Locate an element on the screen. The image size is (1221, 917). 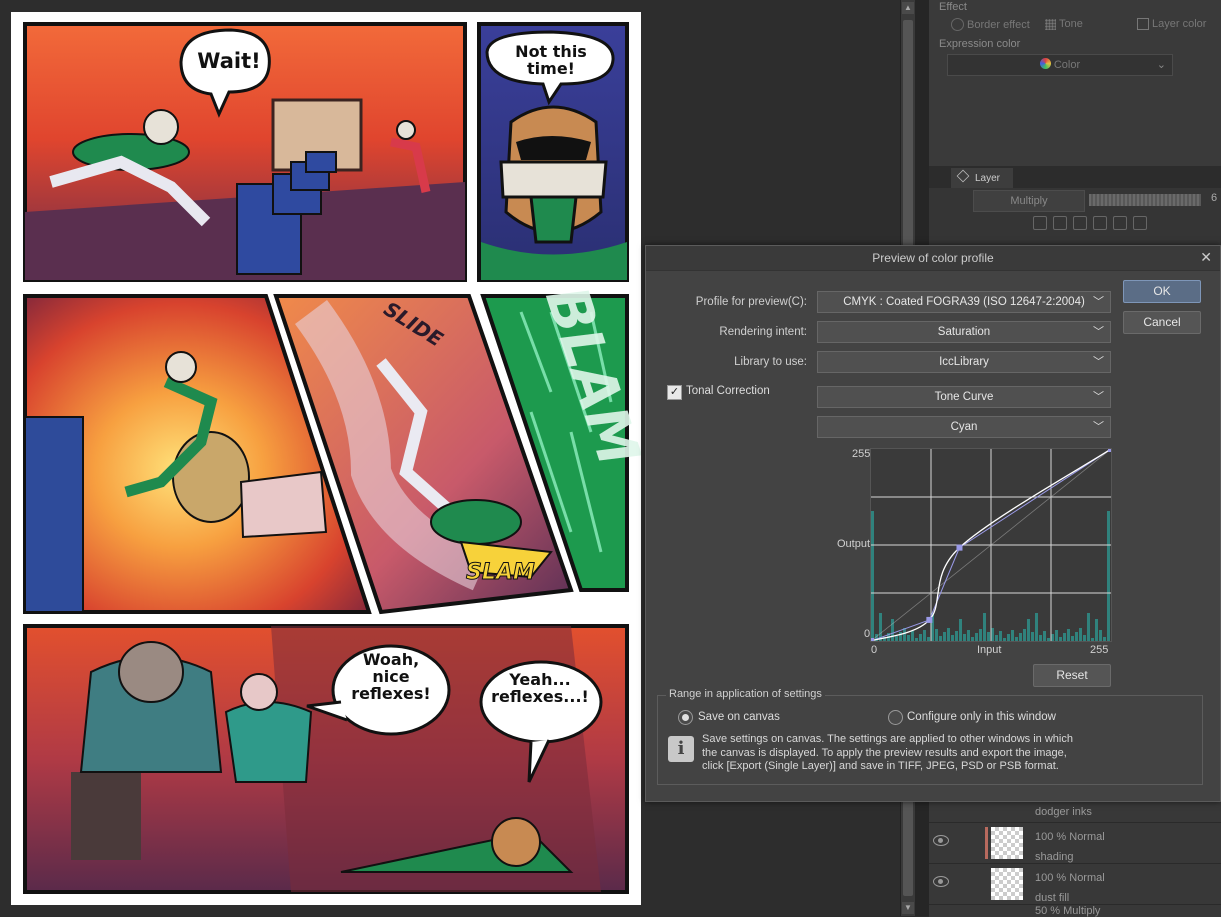
layer-color-option: Layer color is located at coordinates (1171, 24).